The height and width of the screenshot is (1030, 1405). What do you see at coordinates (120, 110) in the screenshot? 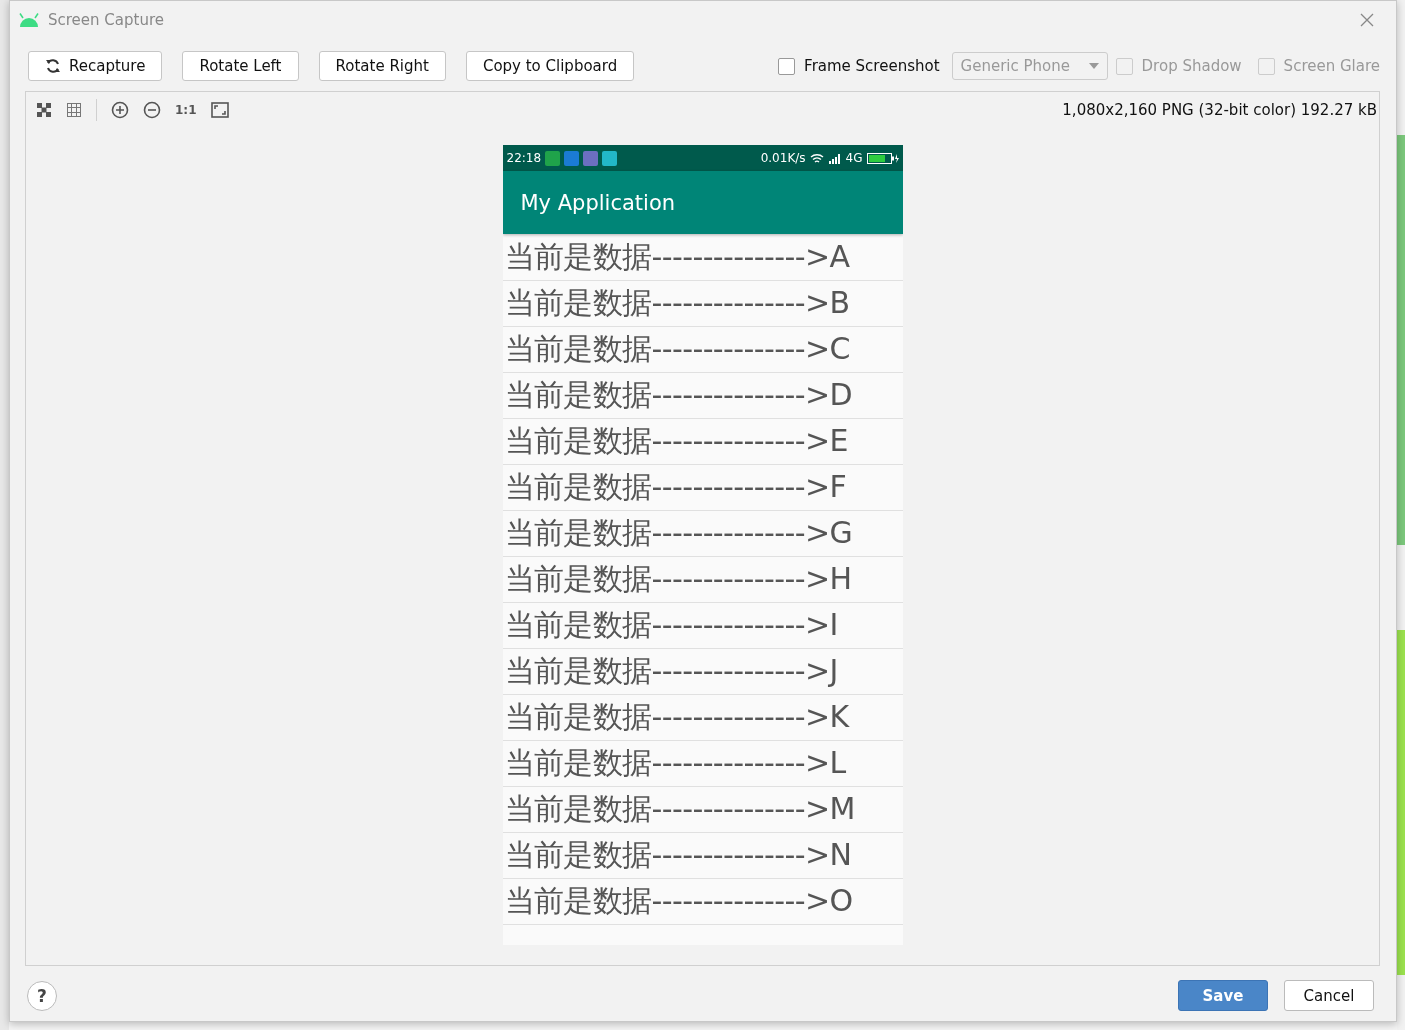
I see `zoom-in-icon` at bounding box center [120, 110].